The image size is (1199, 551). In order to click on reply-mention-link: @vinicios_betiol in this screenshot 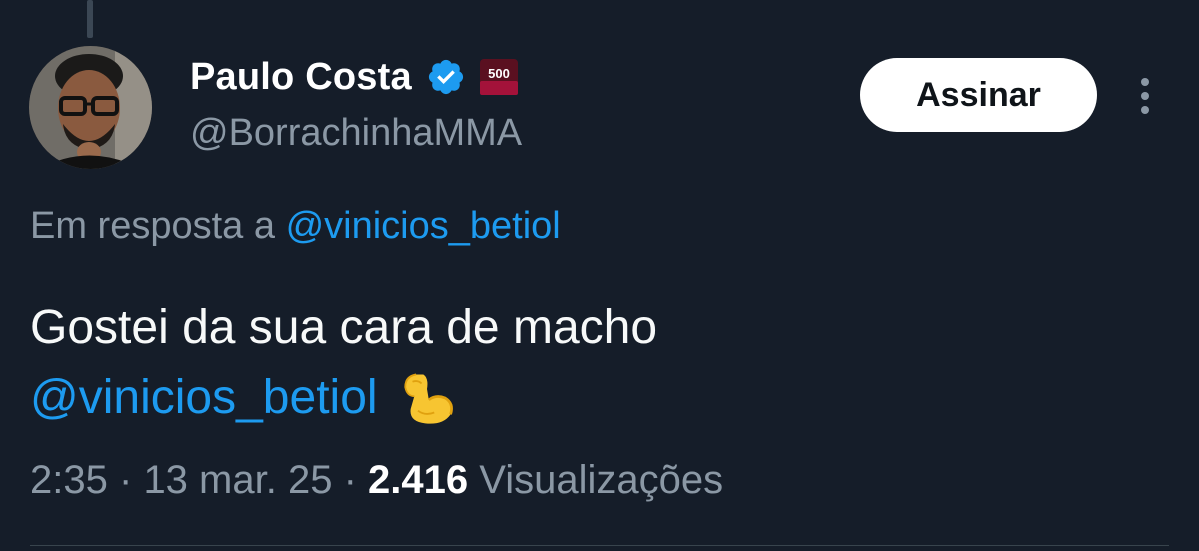, I will do `click(423, 226)`.